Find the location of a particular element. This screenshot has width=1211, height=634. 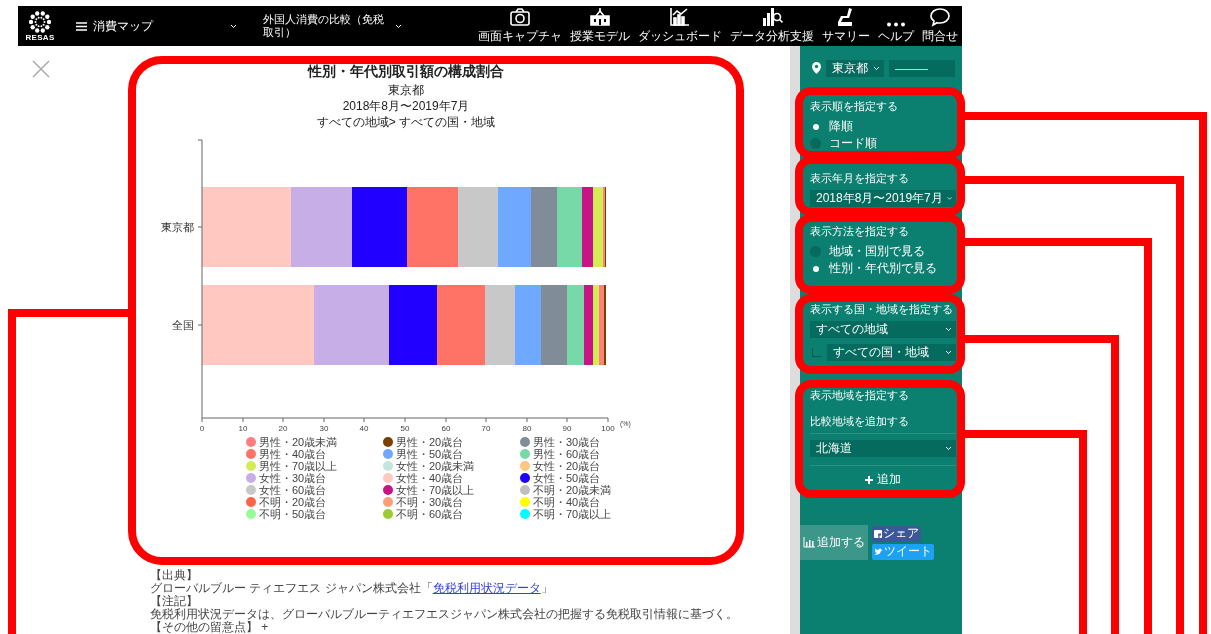

pin-icon is located at coordinates (816, 68).